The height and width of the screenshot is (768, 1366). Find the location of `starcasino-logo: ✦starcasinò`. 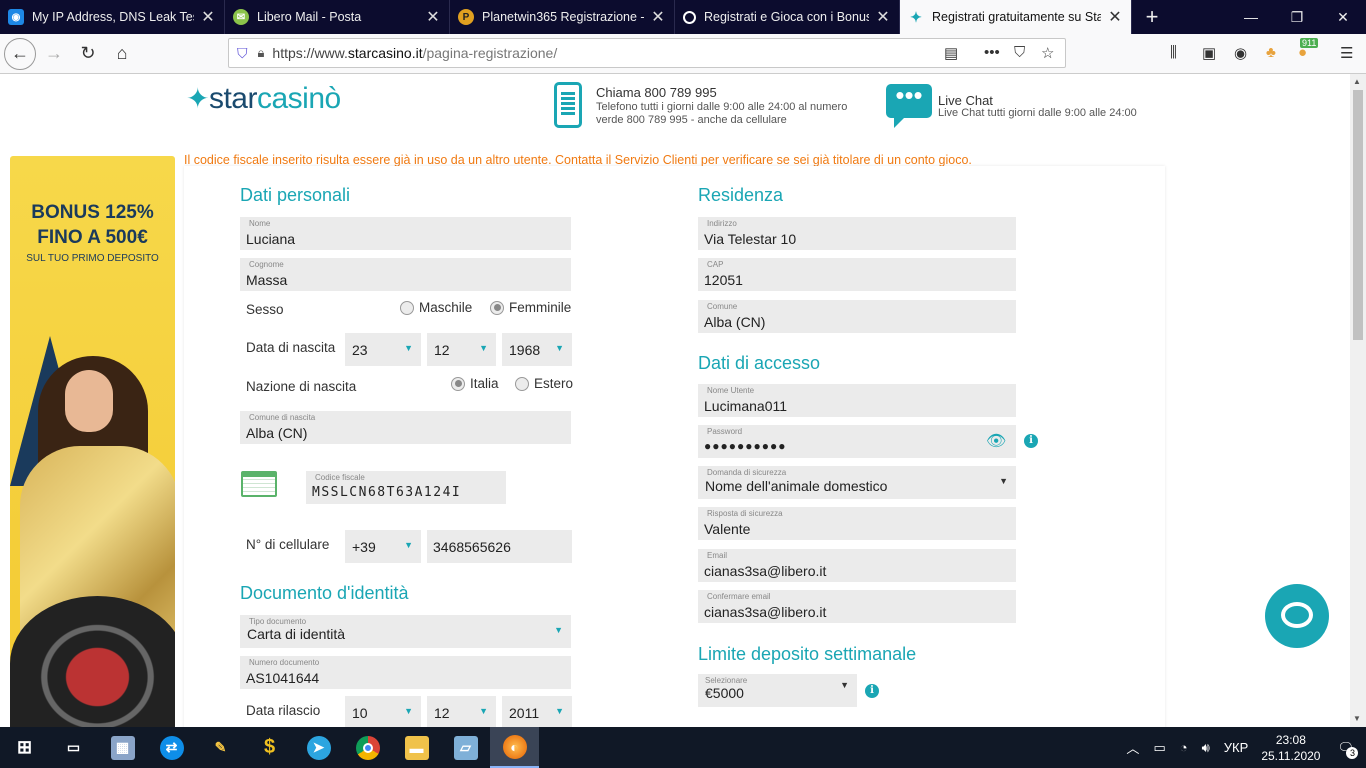

starcasino-logo: ✦starcasinò is located at coordinates (263, 99).